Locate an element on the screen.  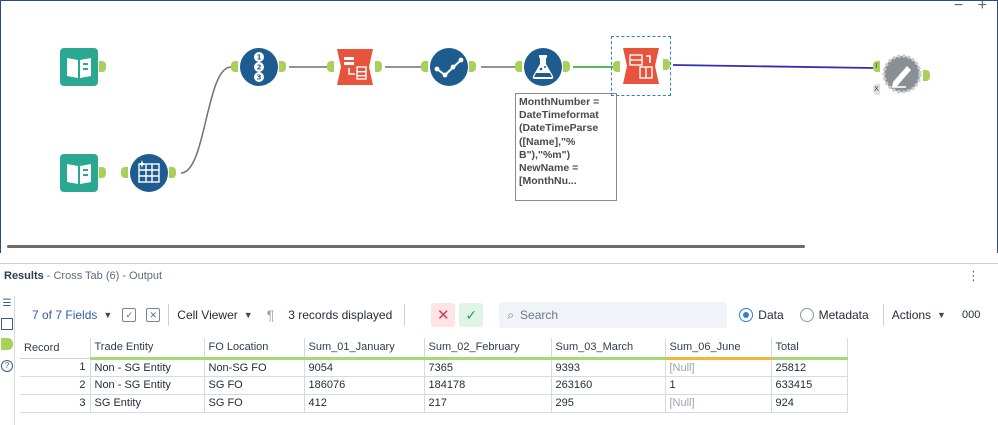
cell-sum-03-march: 295 is located at coordinates (608, 403).